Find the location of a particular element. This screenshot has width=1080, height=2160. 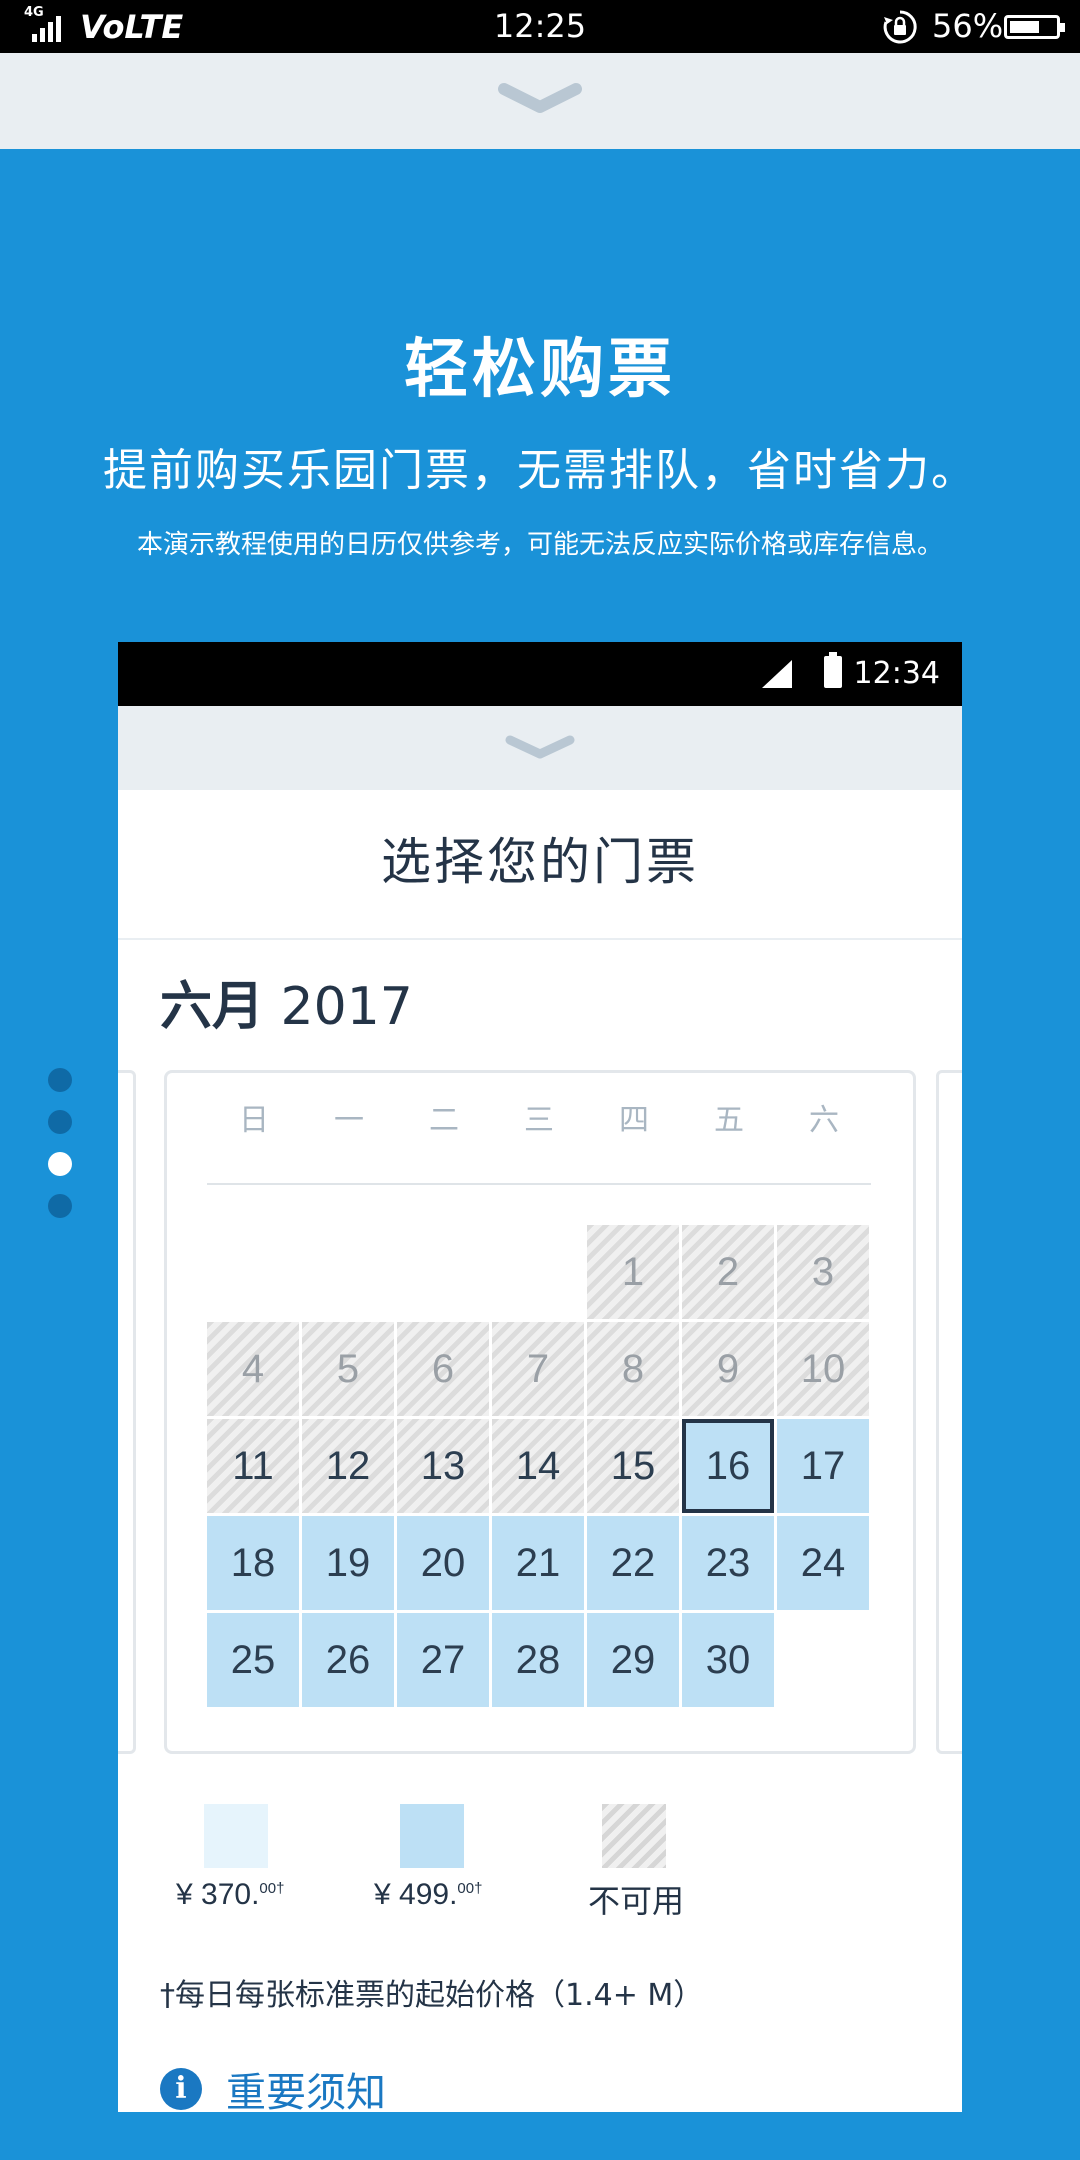

calendar-day: 19 is located at coordinates (348, 1563).